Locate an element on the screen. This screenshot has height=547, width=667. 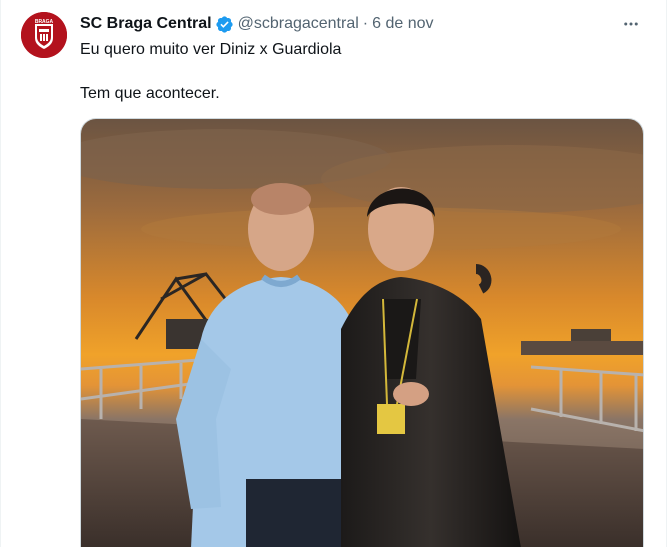
tweet-date: 6 de nov is located at coordinates (402, 24).